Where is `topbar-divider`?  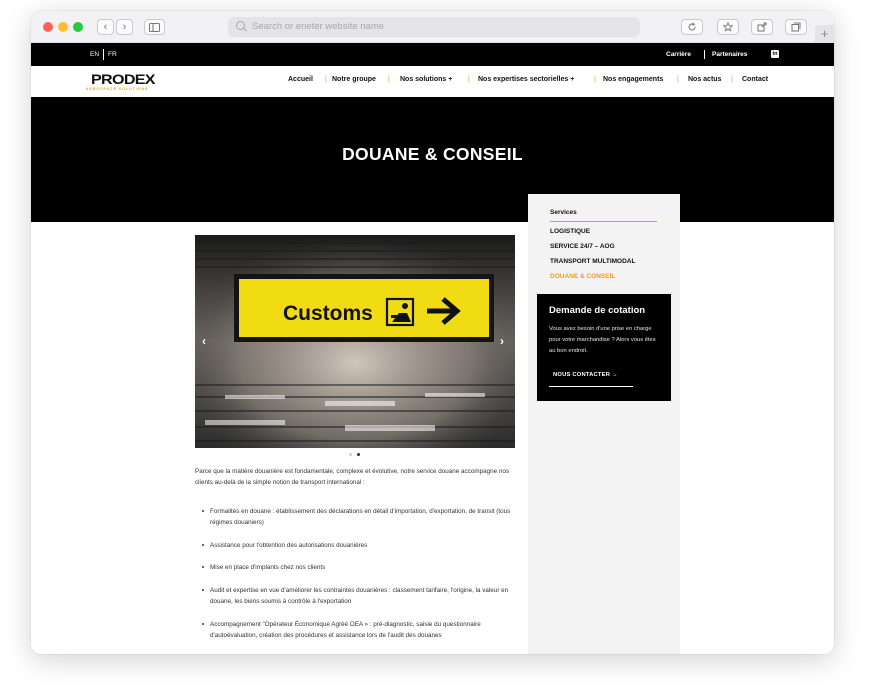
topbar-divider is located at coordinates (704, 54).